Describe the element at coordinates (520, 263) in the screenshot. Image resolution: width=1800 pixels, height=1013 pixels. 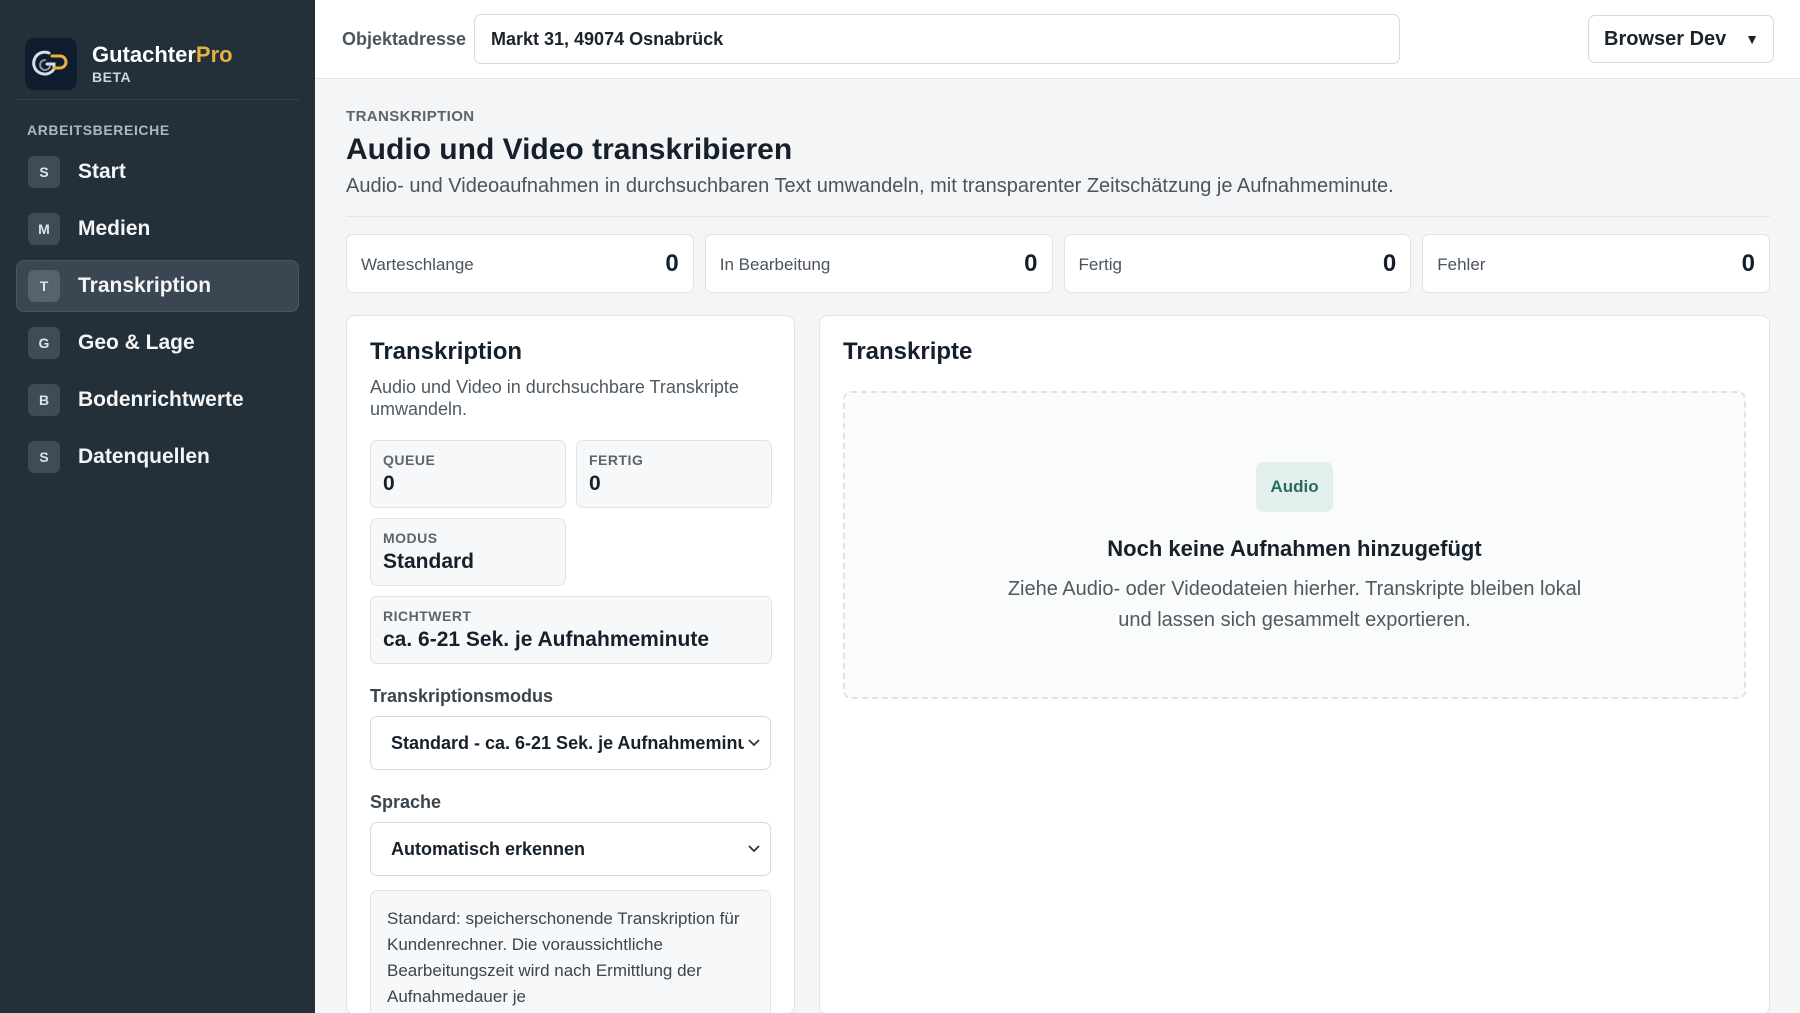
I see `stat-card-queue: Warteschlange 0` at that location.